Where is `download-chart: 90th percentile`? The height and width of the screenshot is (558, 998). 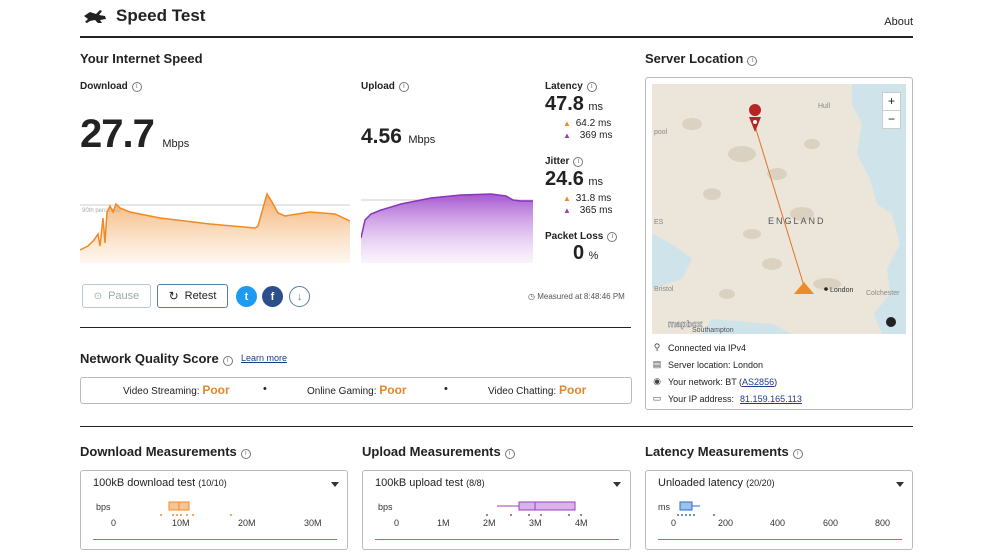 download-chart: 90th percentile is located at coordinates (215, 227).